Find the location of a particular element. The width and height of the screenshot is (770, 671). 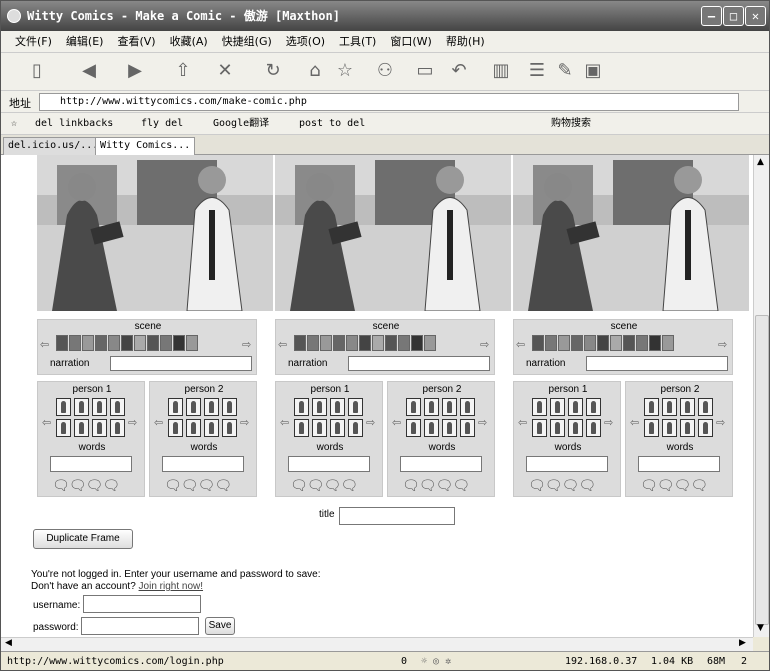

save-button: Save is located at coordinates (220, 626).